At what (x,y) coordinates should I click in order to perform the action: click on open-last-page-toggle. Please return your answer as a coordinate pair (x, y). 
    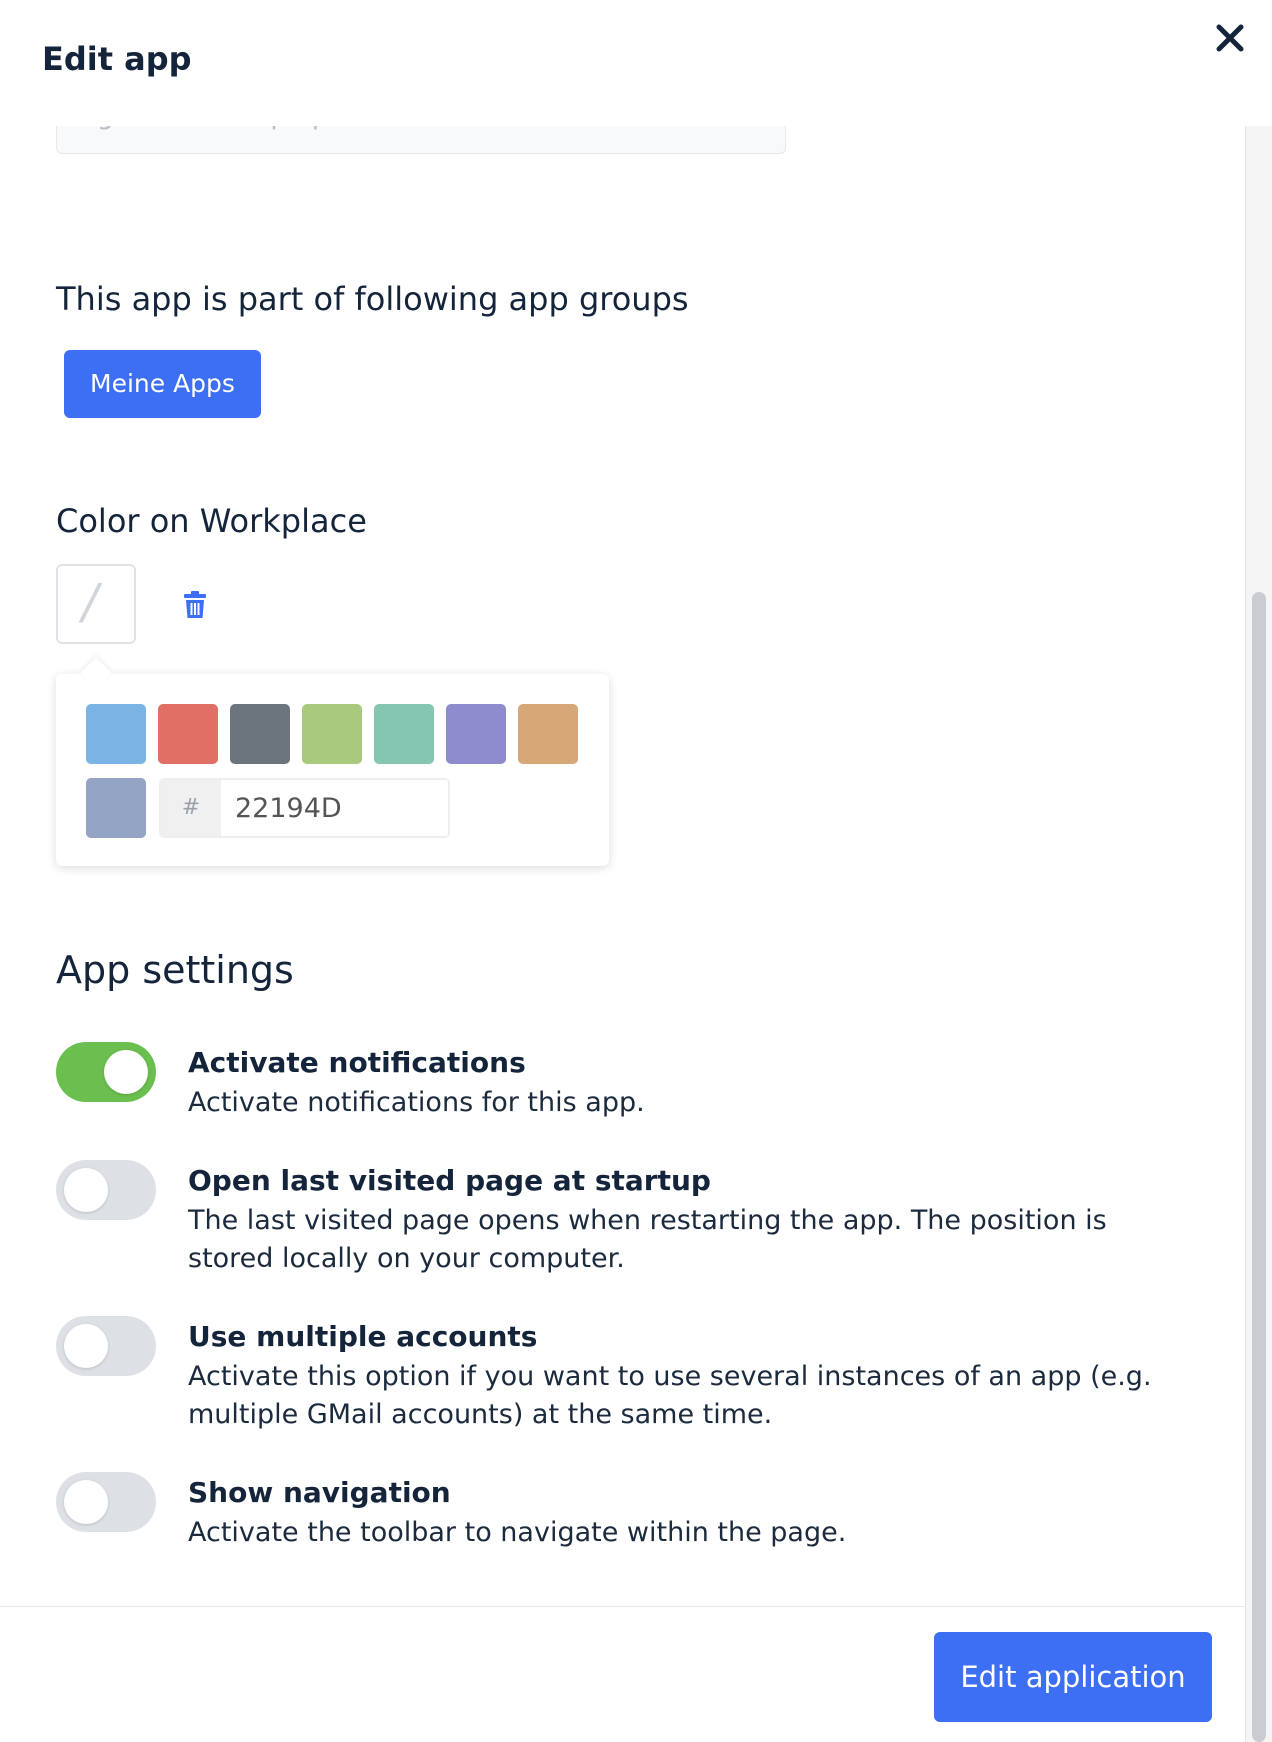
    Looking at the image, I should click on (106, 1190).